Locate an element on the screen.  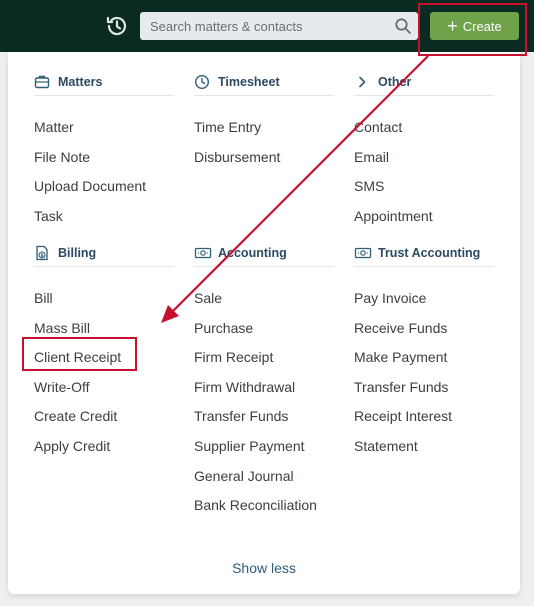
section-header-timesheet: Timesheet is located at coordinates (264, 82).